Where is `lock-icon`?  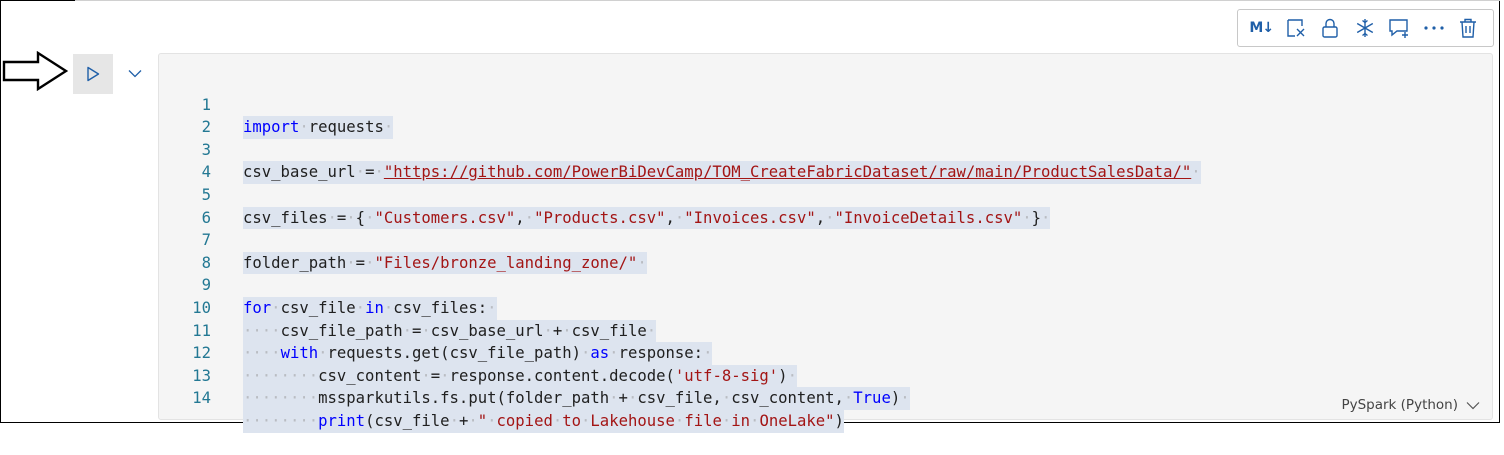 lock-icon is located at coordinates (1330, 28).